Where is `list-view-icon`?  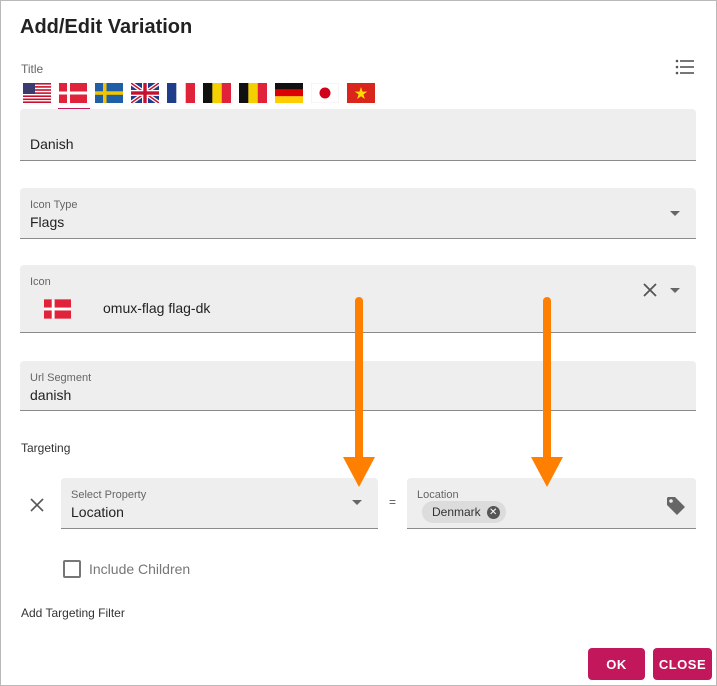
list-view-icon is located at coordinates (685, 67).